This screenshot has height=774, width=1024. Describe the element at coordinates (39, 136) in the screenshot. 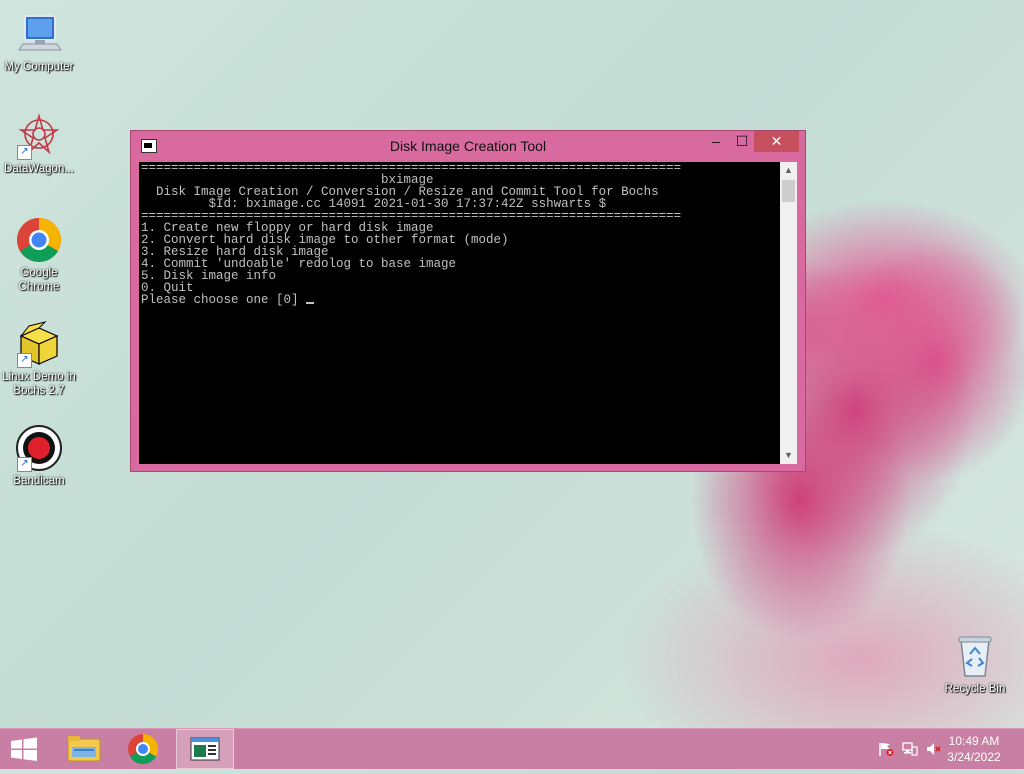

I see `datawagon-icon: ↗` at that location.